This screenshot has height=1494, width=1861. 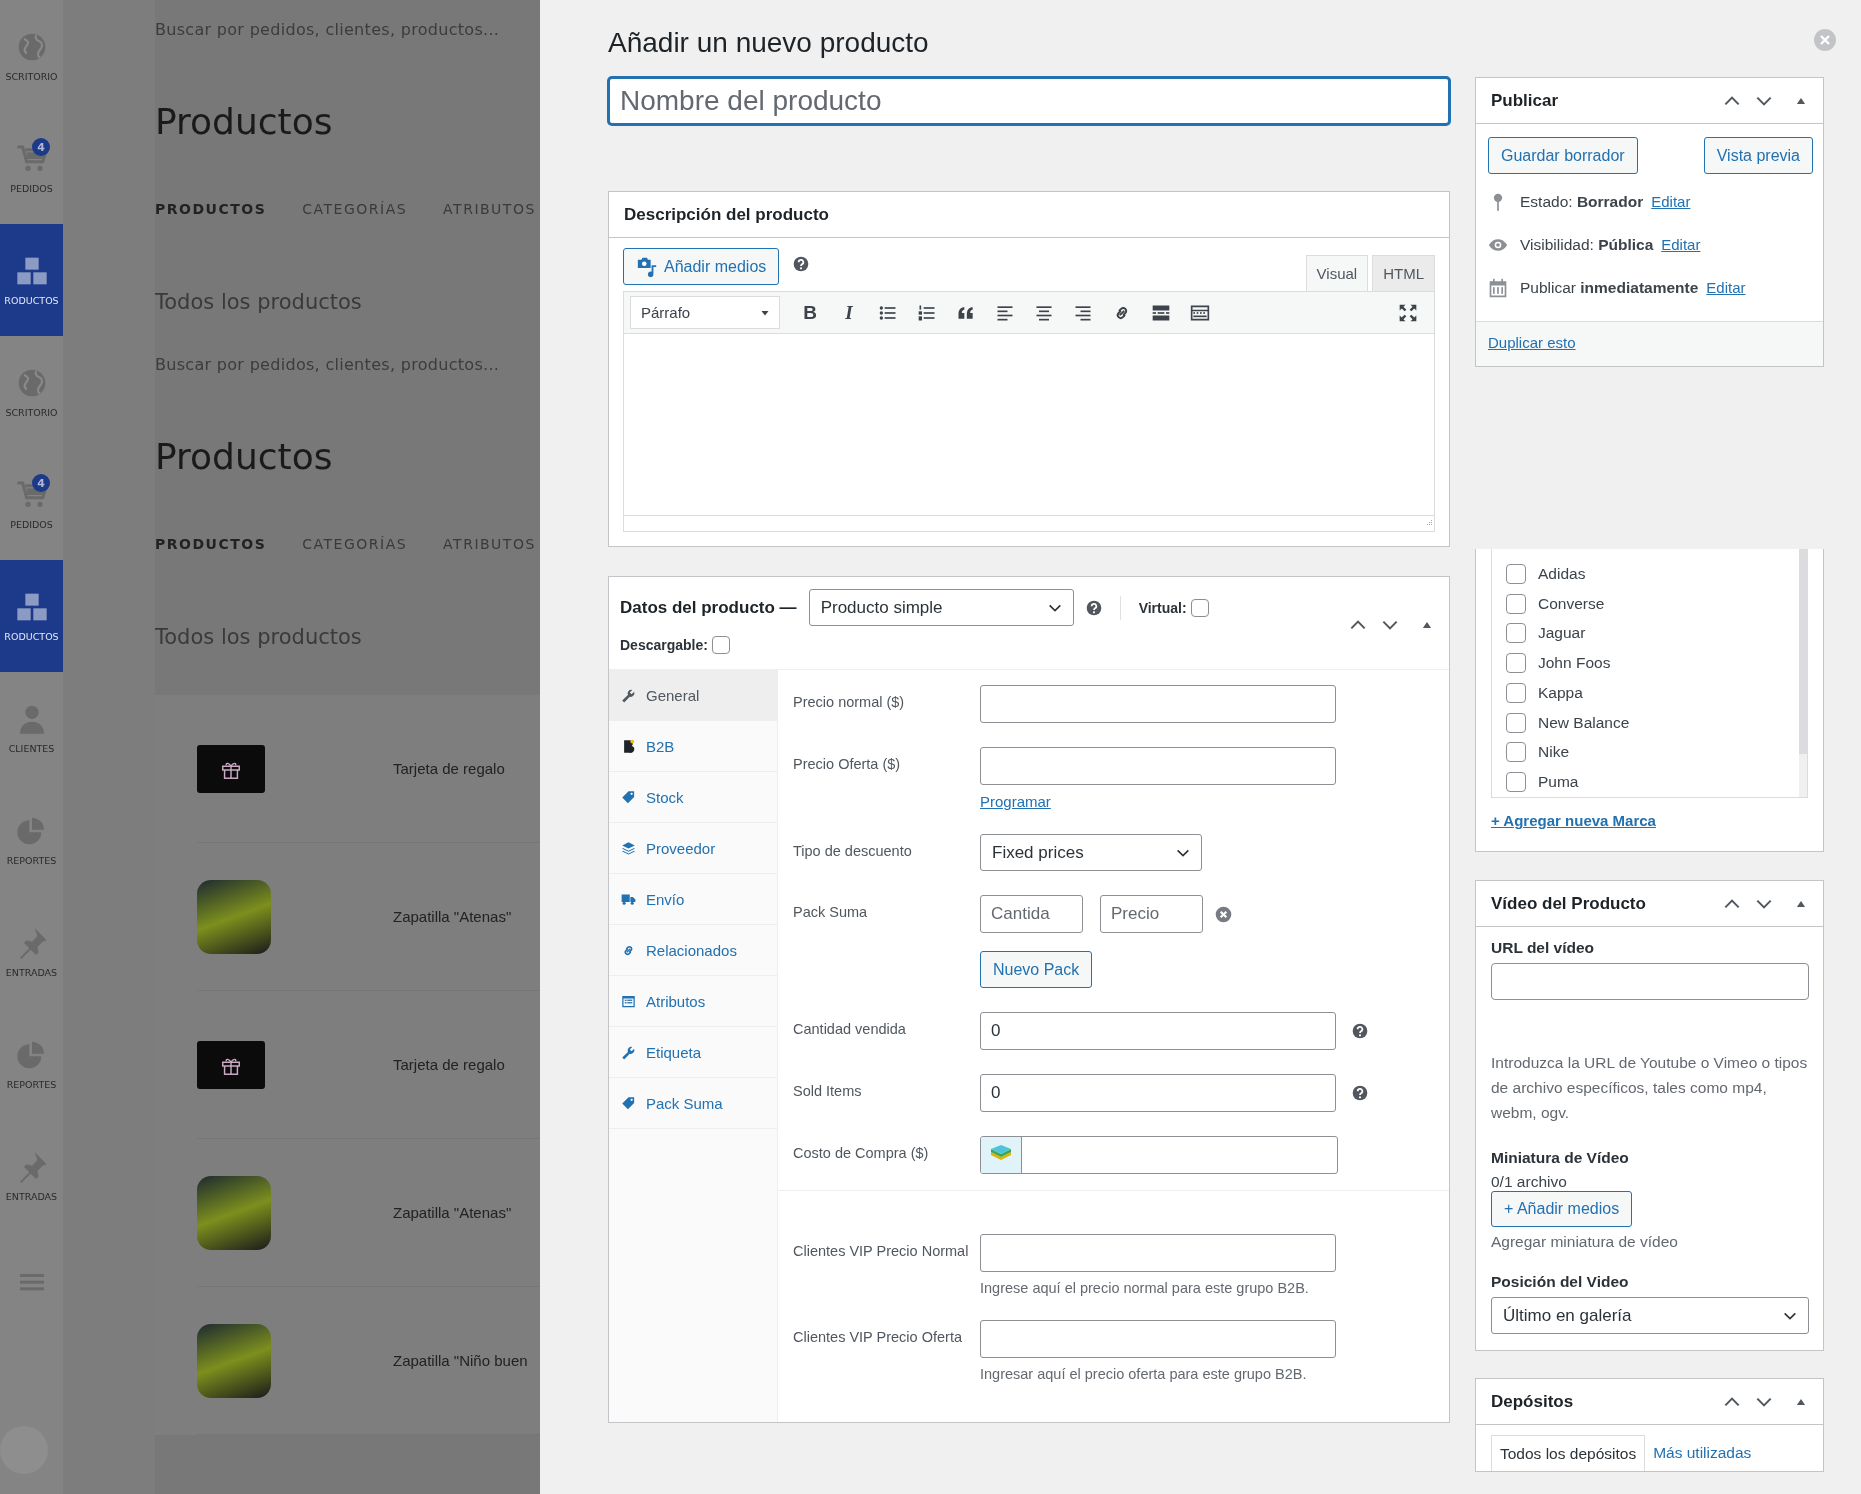 What do you see at coordinates (1029, 101) in the screenshot?
I see `product-name-field: Nombre del producto` at bounding box center [1029, 101].